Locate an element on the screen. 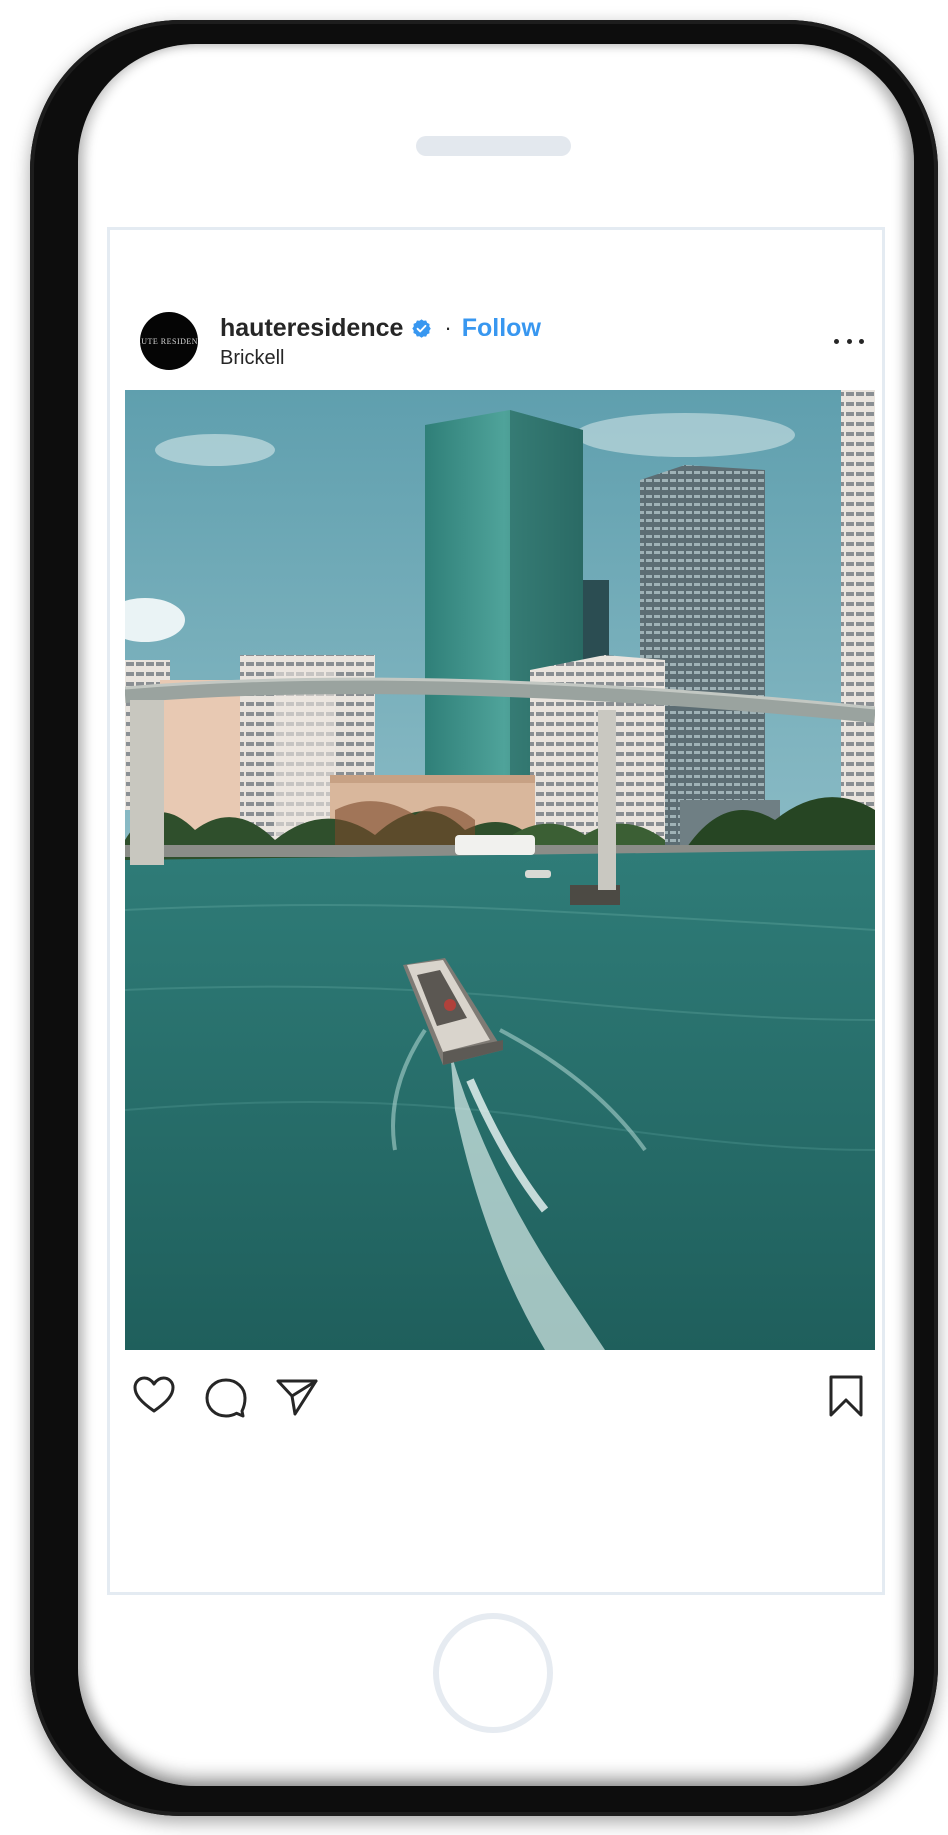  avatar-logo-text: HAUTE RESIDENCE is located at coordinates (169, 341).